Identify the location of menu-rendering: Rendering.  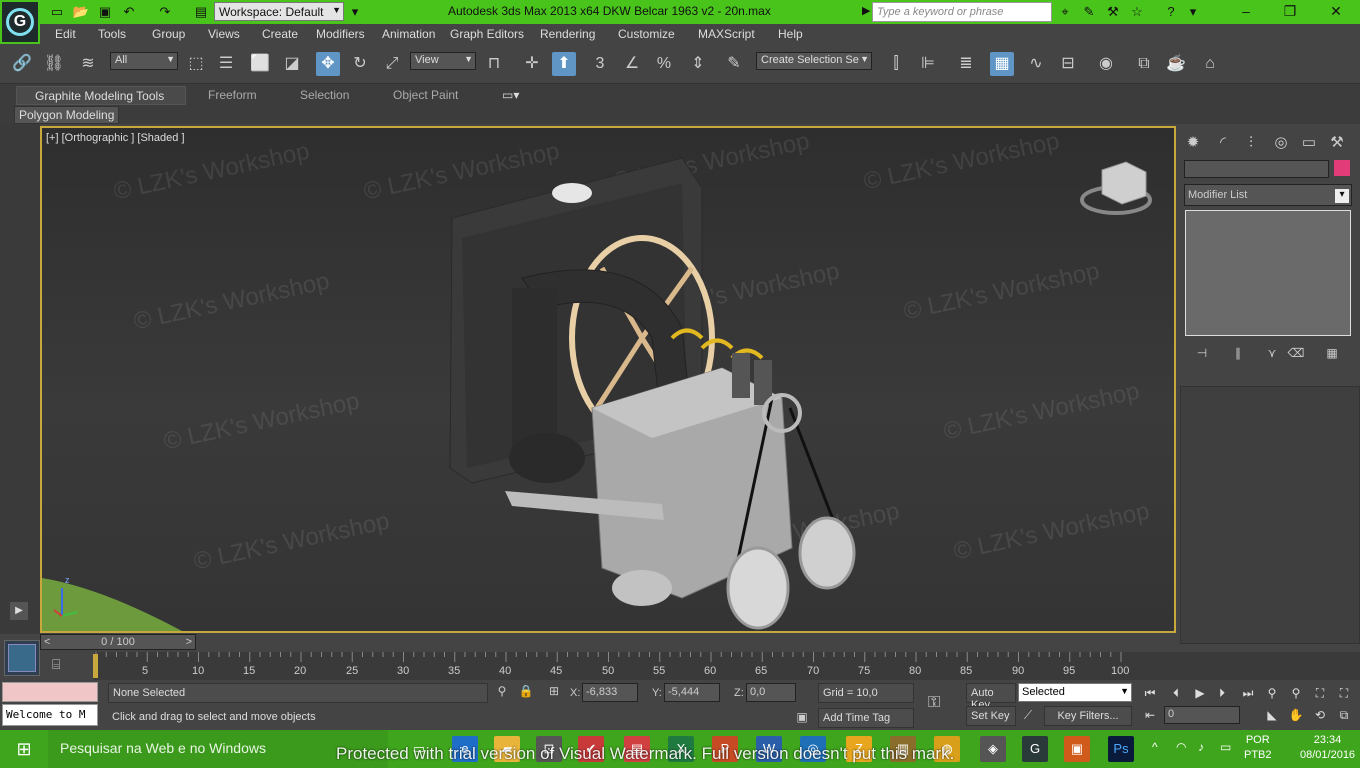
(567, 34).